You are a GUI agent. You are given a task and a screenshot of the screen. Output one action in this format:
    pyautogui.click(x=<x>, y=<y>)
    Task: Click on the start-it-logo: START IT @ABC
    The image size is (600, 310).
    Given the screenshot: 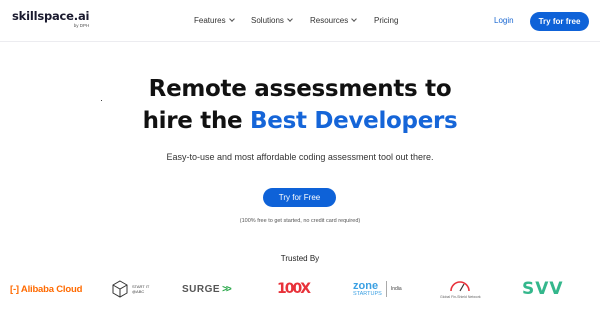 What is the action you would take?
    pyautogui.click(x=133, y=289)
    